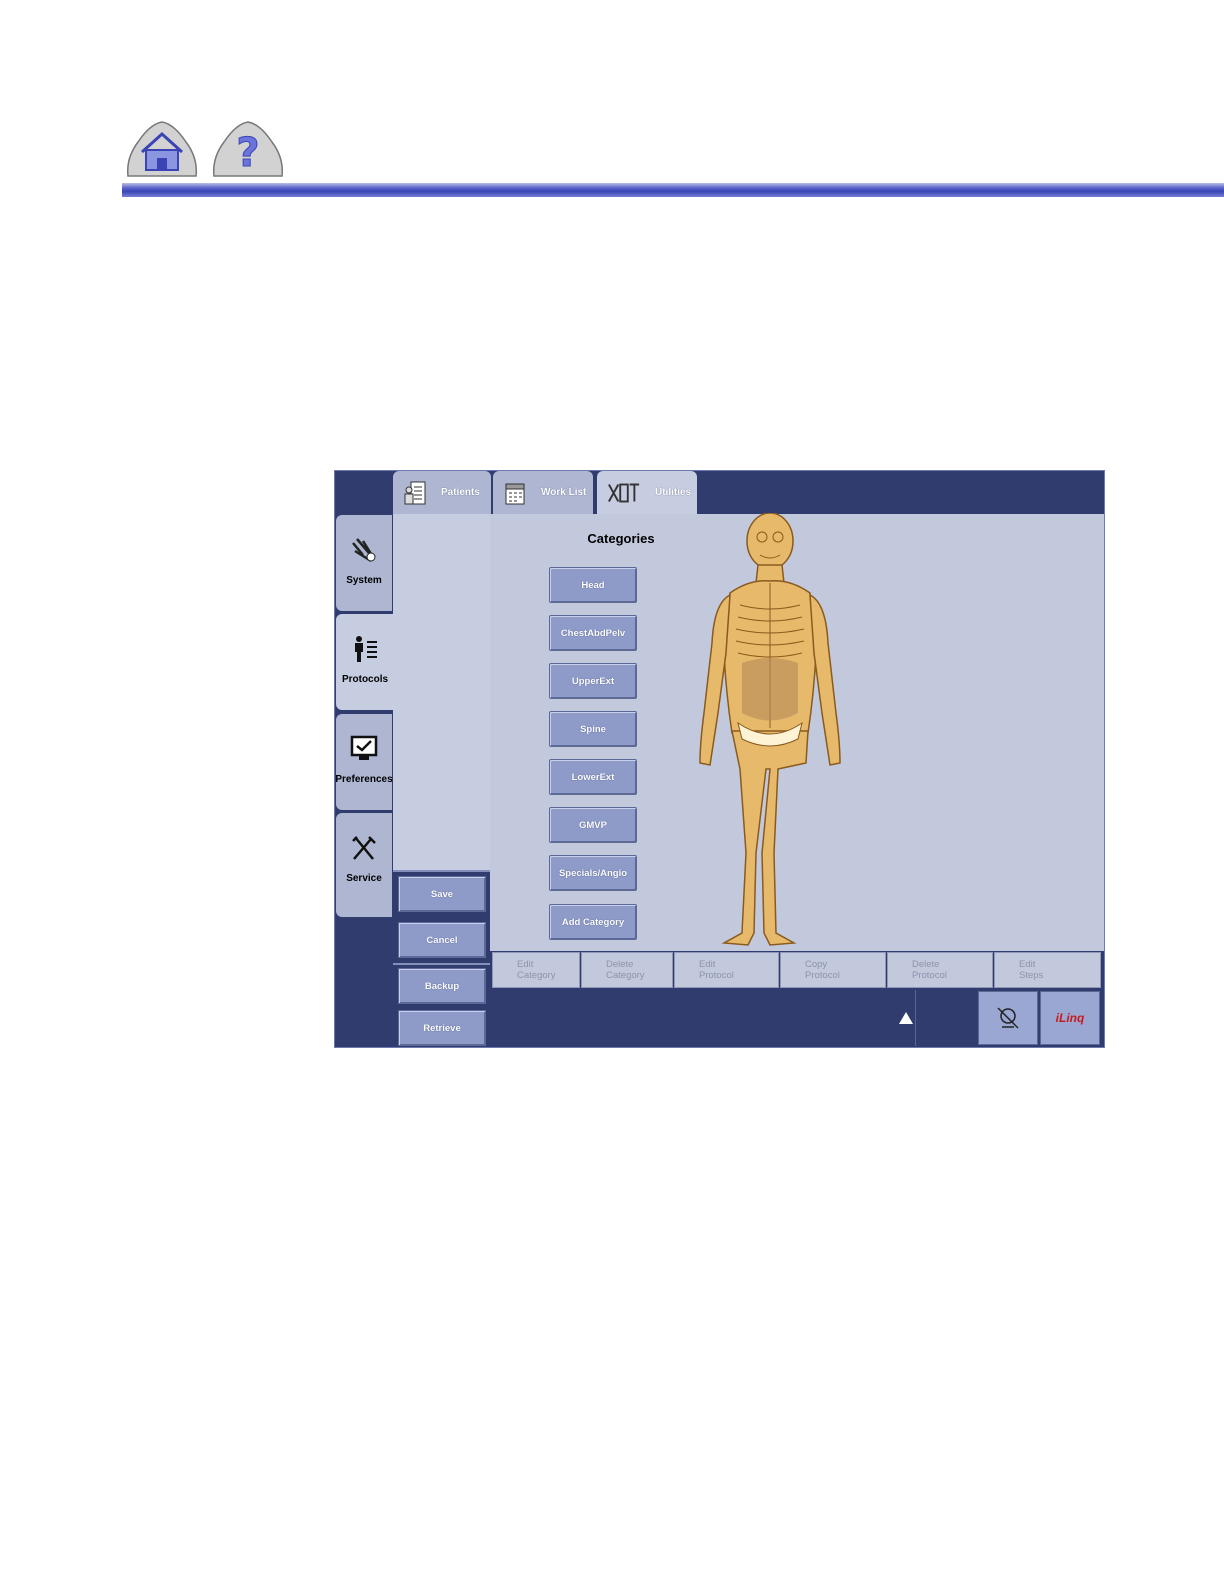  What do you see at coordinates (1047, 970) in the screenshot?
I see `edit-steps-button: Edit Steps` at bounding box center [1047, 970].